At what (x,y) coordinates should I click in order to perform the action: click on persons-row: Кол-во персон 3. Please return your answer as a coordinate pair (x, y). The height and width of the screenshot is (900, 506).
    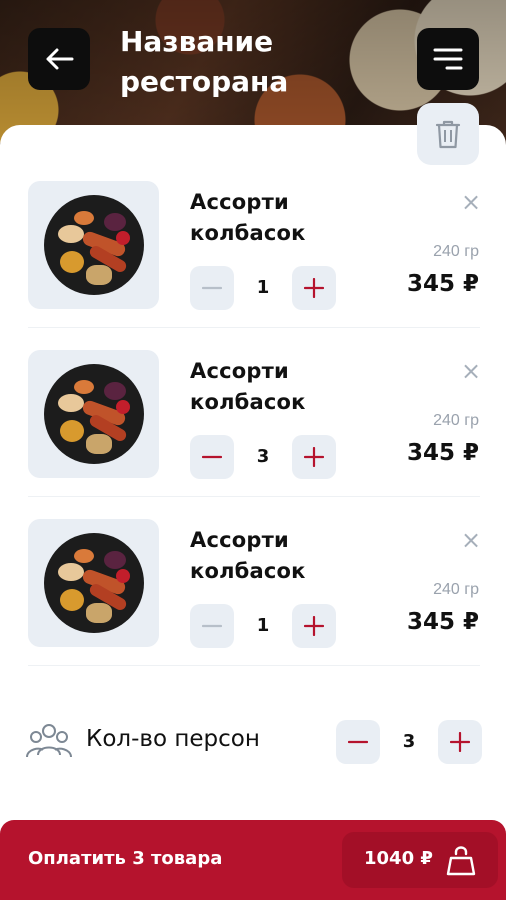
    Looking at the image, I should click on (253, 743).